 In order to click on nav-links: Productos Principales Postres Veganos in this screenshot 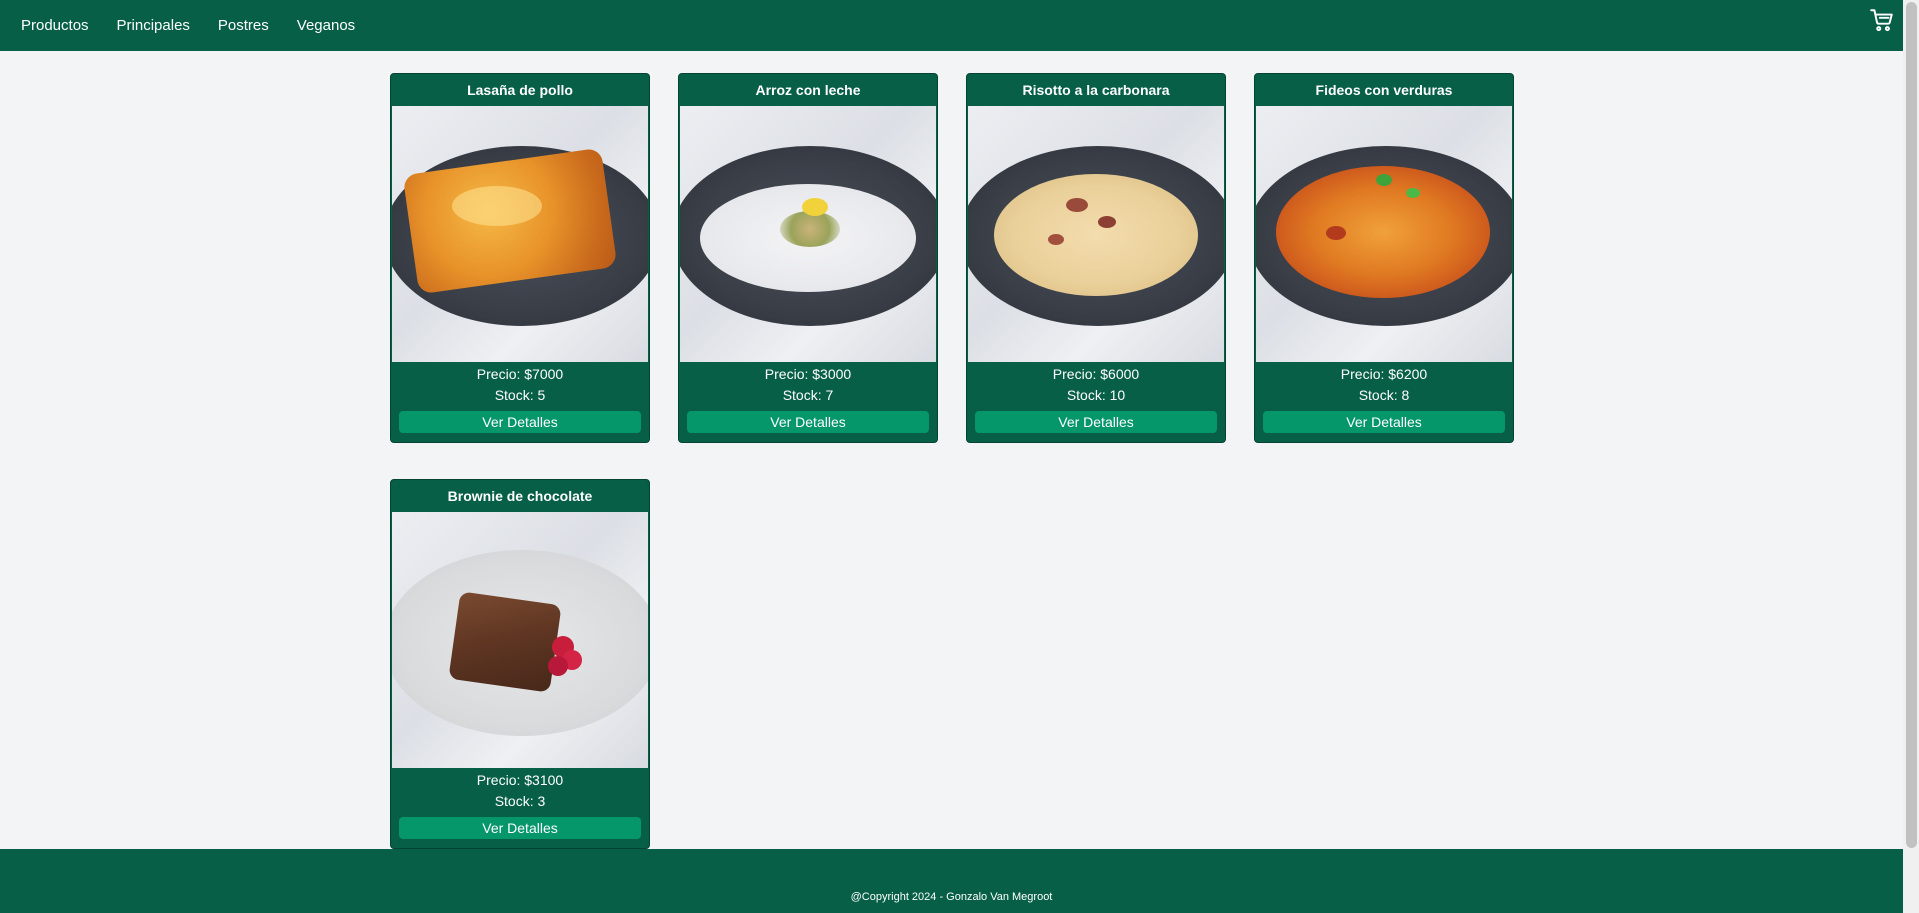, I will do `click(202, 25)`.